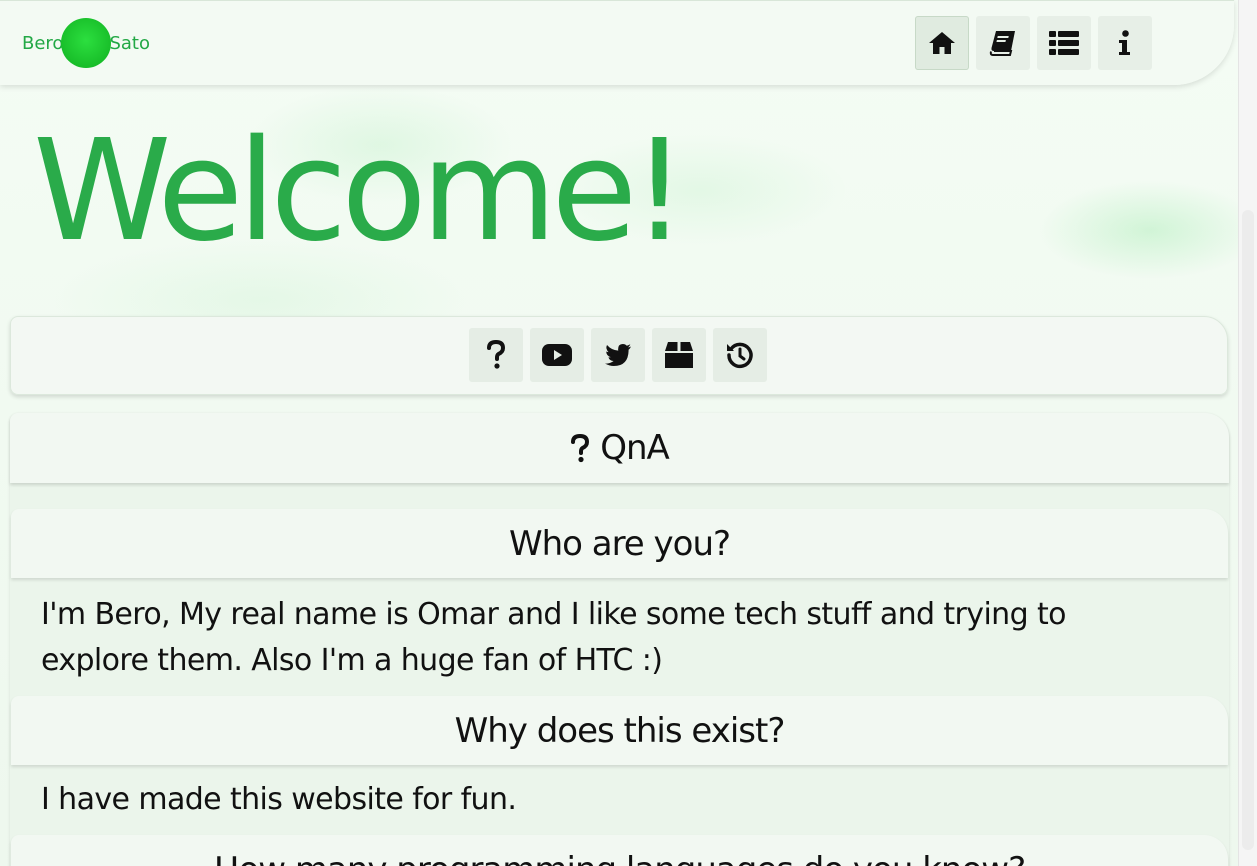 This screenshot has width=1257, height=866. I want to click on youtube-link-button, so click(557, 355).